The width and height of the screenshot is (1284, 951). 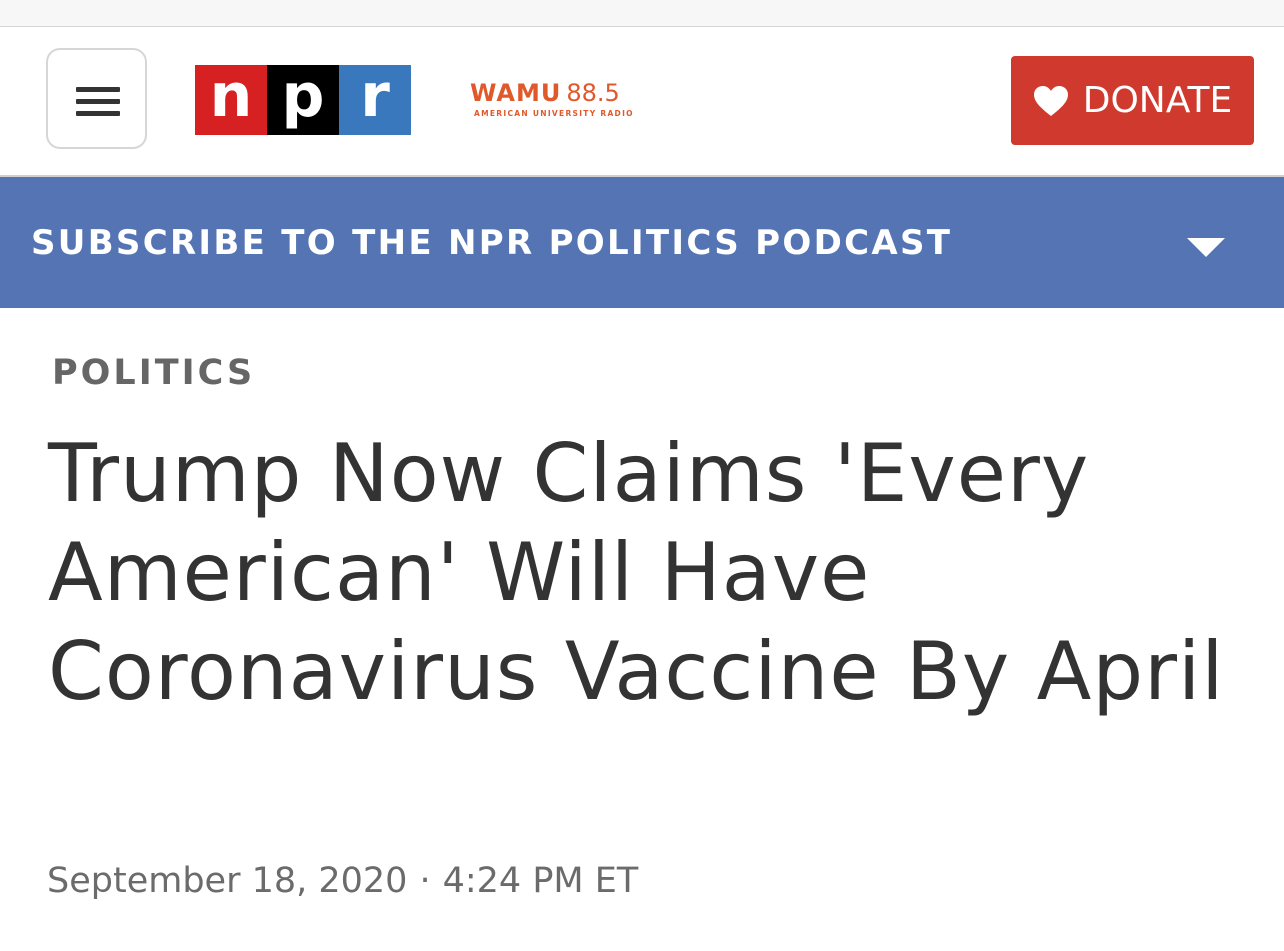 I want to click on article-time: 4:24 PM ET, so click(x=540, y=881).